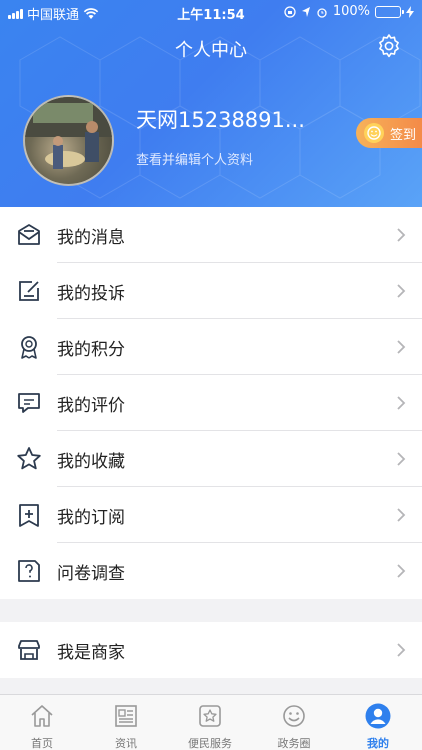 This screenshot has width=422, height=750. Describe the element at coordinates (42, 743) in the screenshot. I see `tab-label: 首页` at that location.